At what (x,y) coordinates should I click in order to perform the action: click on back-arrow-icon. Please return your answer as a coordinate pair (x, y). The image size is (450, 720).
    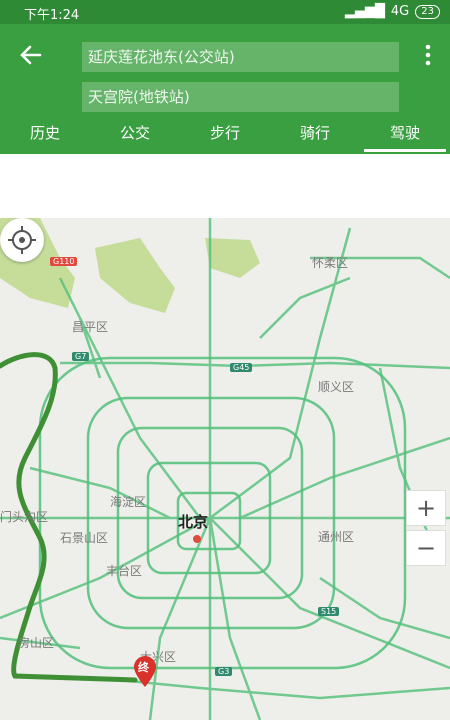
    Looking at the image, I should click on (31, 55).